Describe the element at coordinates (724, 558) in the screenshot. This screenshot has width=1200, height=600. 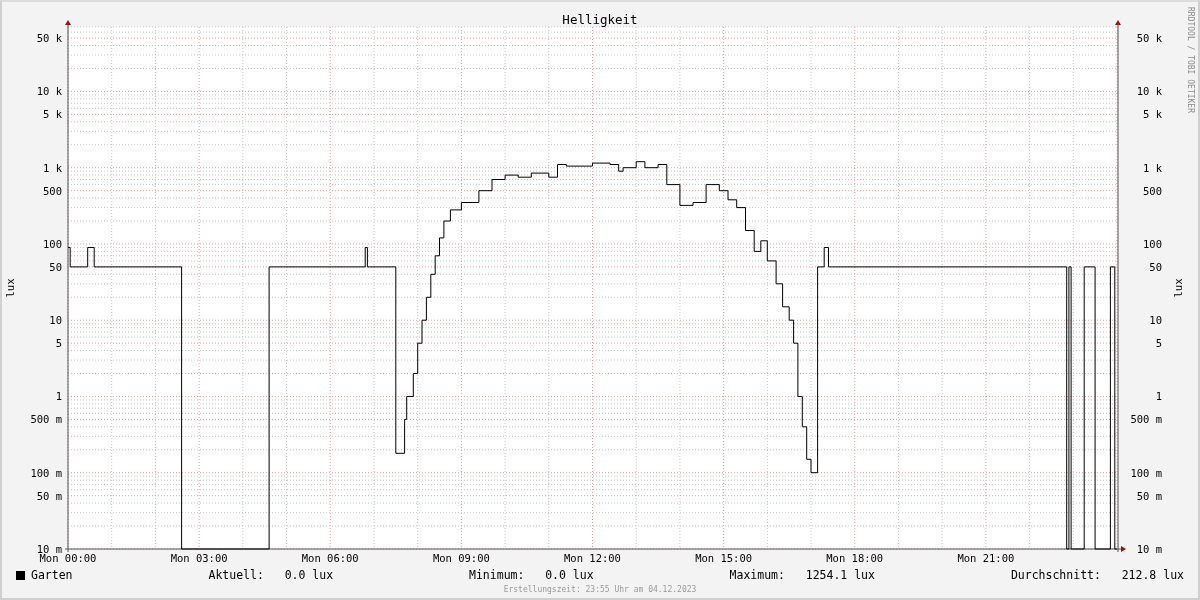
I see `tick-label: Mon 15:00` at that location.